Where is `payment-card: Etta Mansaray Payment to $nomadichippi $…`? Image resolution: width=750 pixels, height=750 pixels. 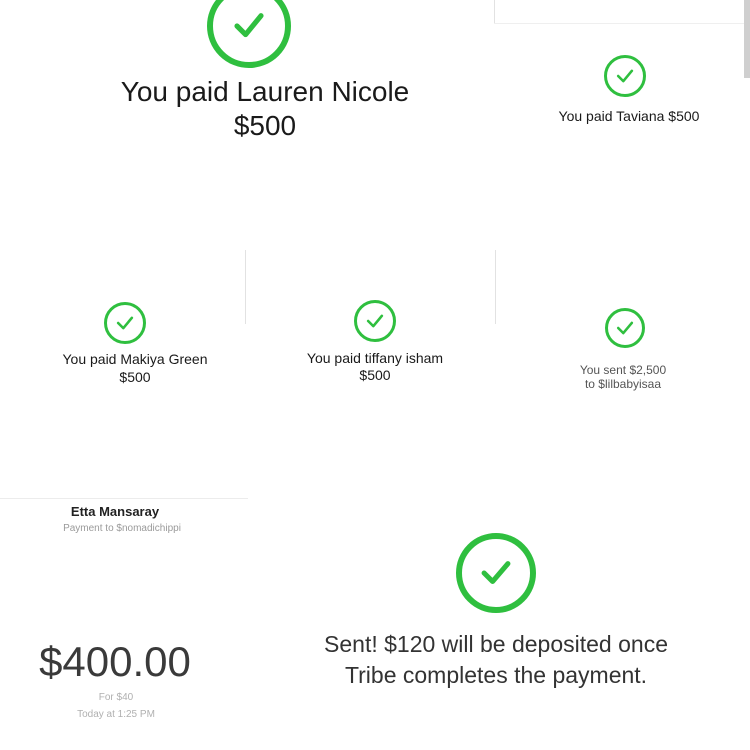 payment-card: Etta Mansaray Payment to $nomadichippi $… is located at coordinates (125, 625).